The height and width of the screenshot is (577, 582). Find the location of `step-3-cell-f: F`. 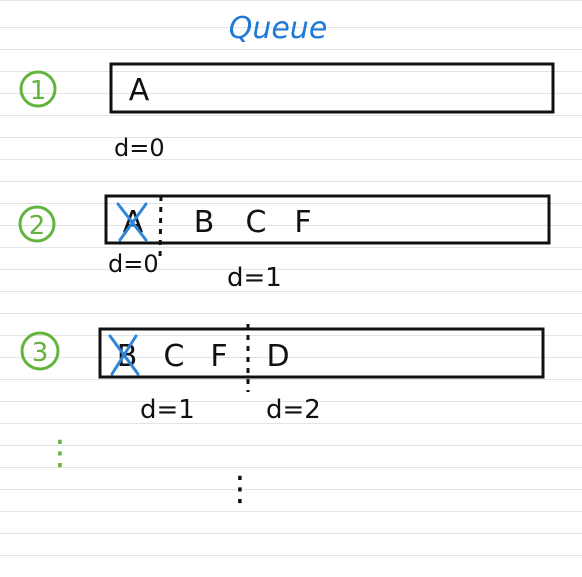

step-3-cell-f: F is located at coordinates (218, 356).